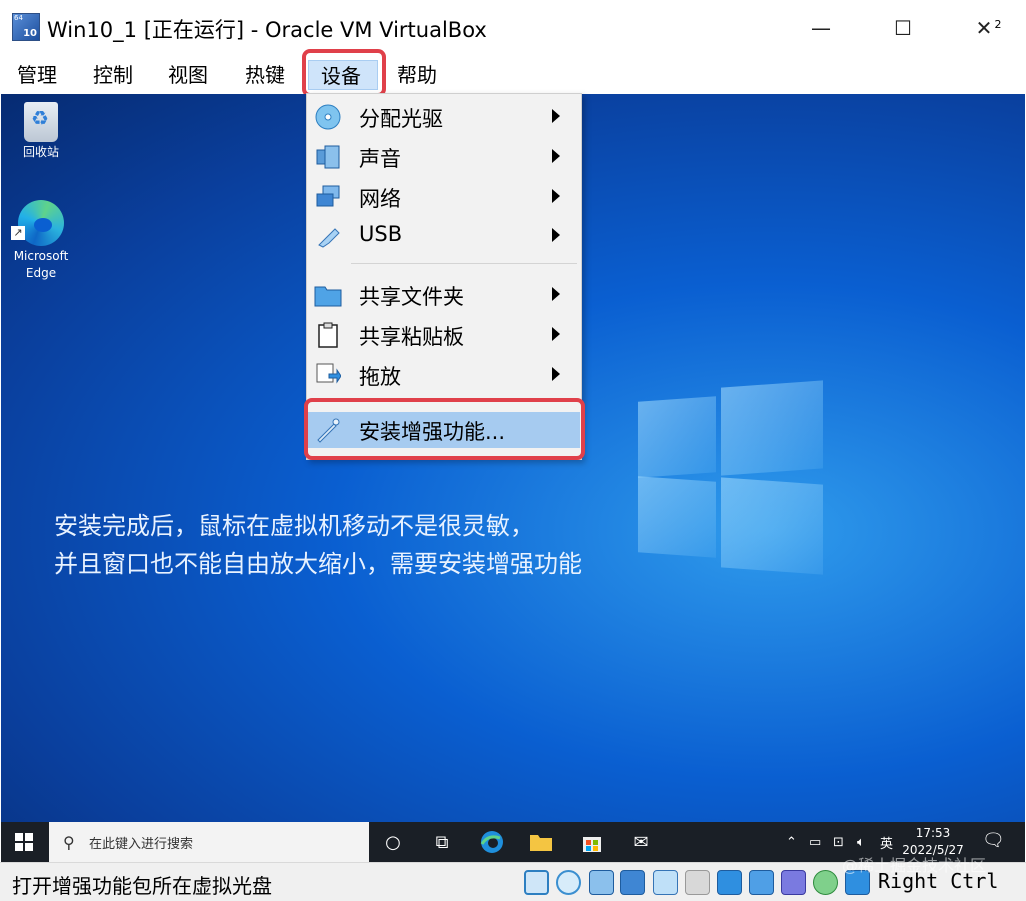  I want to click on annotation-line-2: 并且窗口也不能自由放大缩小，需要安装增强功能, so click(318, 564).